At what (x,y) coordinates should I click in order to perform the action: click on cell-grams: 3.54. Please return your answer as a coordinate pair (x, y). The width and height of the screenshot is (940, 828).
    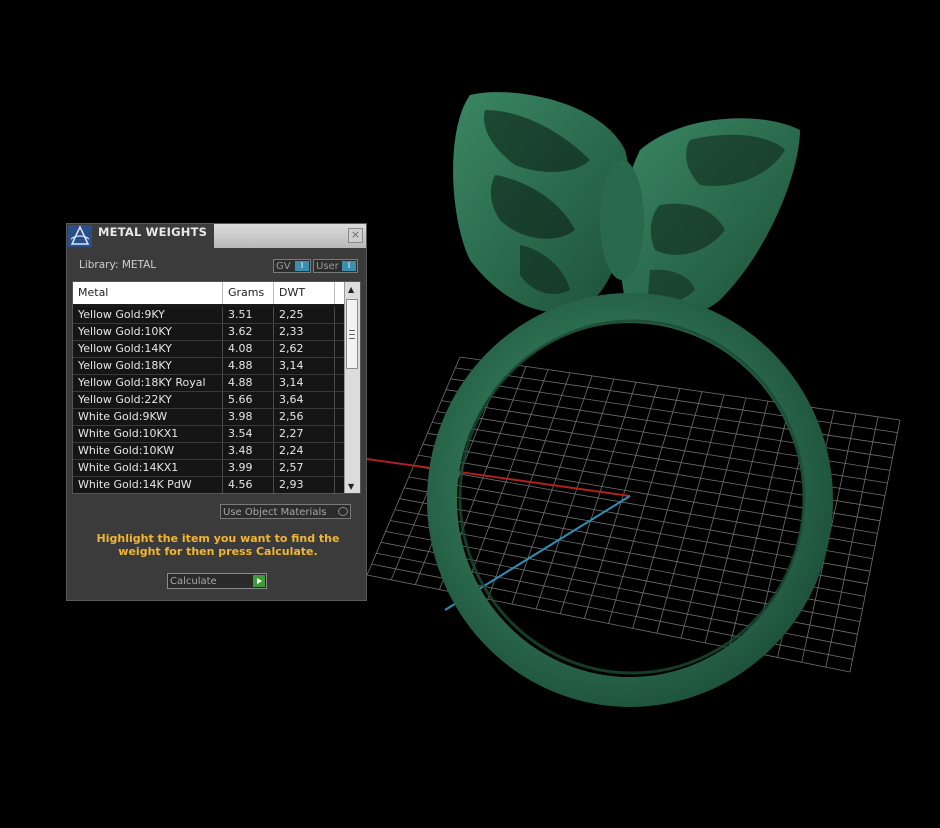
    Looking at the image, I should click on (248, 434).